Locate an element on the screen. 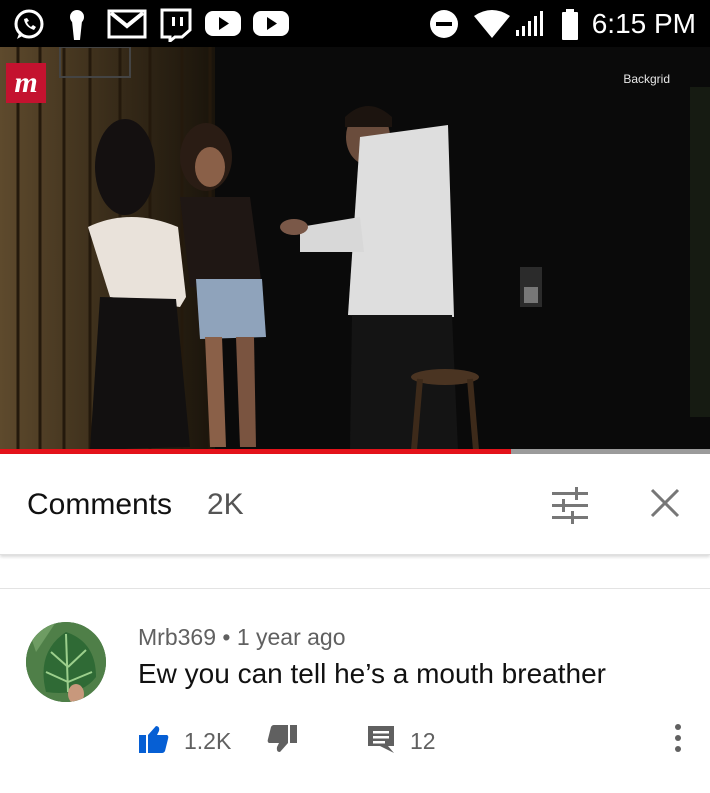 The width and height of the screenshot is (710, 793). comment-actions: 1.2K 12 is located at coordinates (418, 742).